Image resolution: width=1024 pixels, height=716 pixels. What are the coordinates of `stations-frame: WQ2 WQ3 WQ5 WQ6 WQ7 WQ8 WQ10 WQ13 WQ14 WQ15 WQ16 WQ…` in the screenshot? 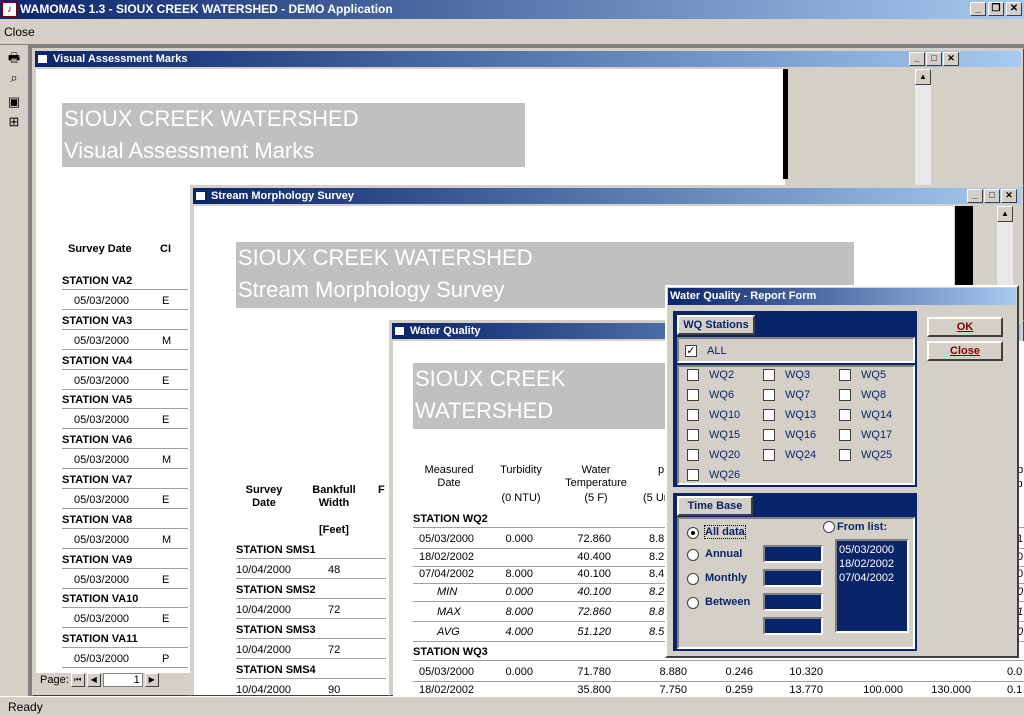 It's located at (796, 425).